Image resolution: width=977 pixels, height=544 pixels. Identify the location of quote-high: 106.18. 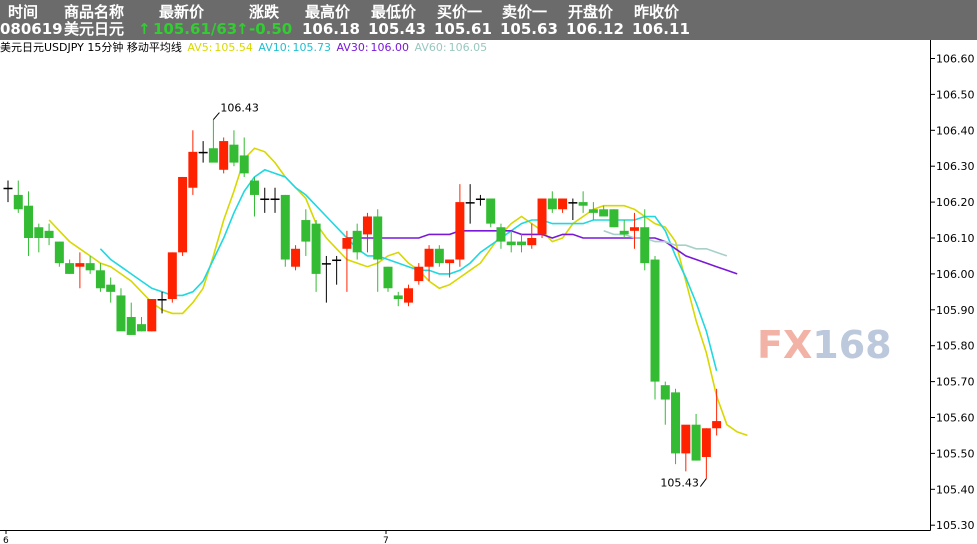
(331, 29).